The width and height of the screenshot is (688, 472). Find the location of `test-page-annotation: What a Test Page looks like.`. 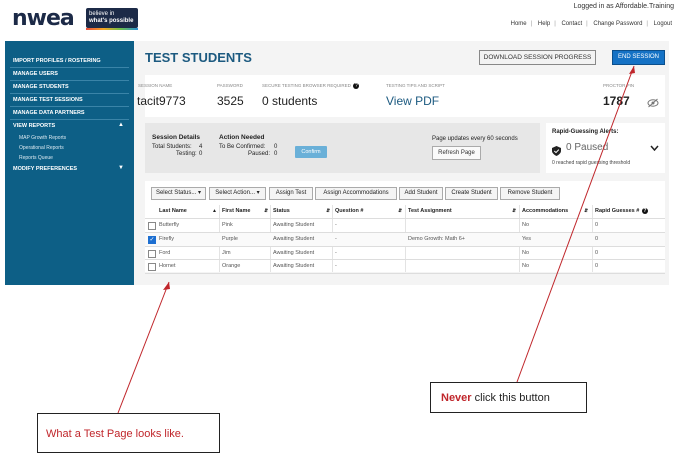

test-page-annotation: What a Test Page looks like. is located at coordinates (128, 433).